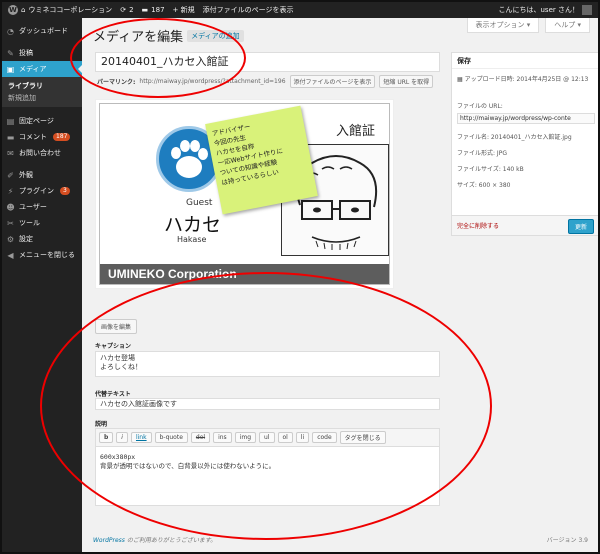 The image size is (600, 554). Describe the element at coordinates (155, 540) in the screenshot. I see `footer-thanks: WordPress のご利用ありがとうございます。` at that location.